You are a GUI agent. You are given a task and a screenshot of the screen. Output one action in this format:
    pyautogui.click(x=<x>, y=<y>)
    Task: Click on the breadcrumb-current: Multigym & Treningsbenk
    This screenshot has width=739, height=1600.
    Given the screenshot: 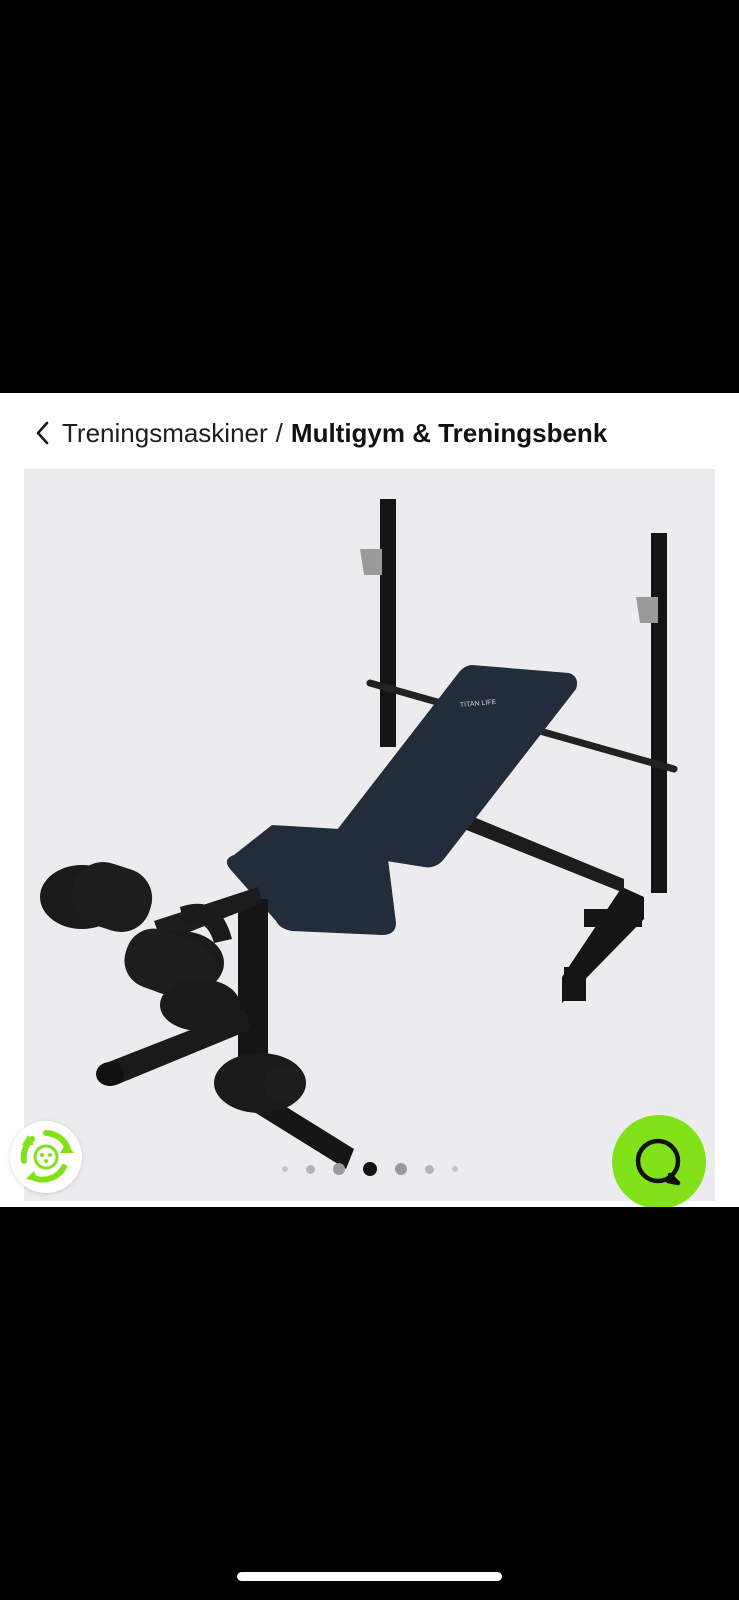 What is the action you would take?
    pyautogui.click(x=449, y=432)
    